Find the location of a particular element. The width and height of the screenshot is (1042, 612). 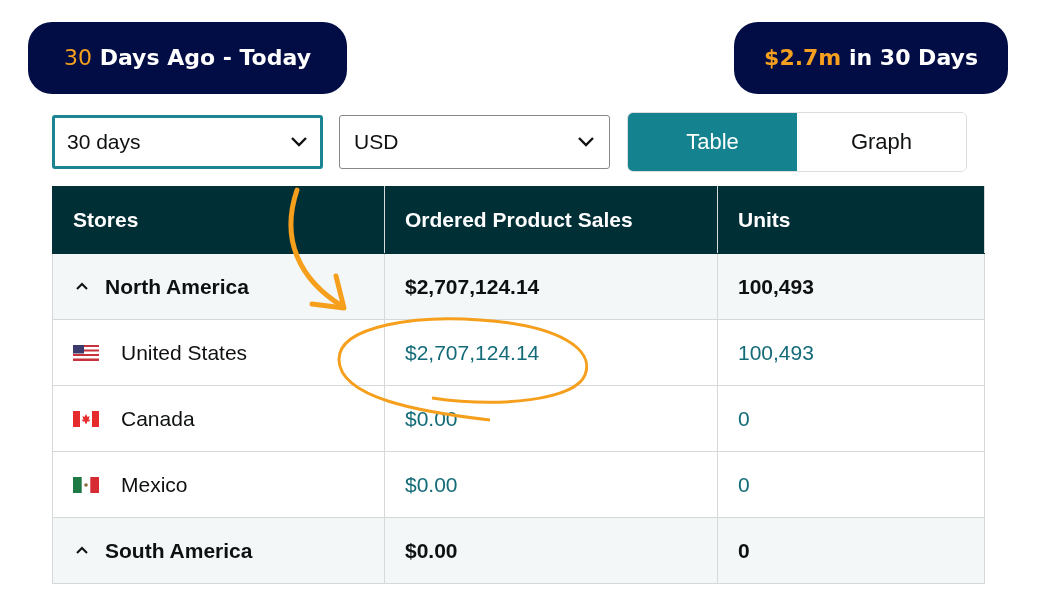

units-value: 0 is located at coordinates (744, 550).